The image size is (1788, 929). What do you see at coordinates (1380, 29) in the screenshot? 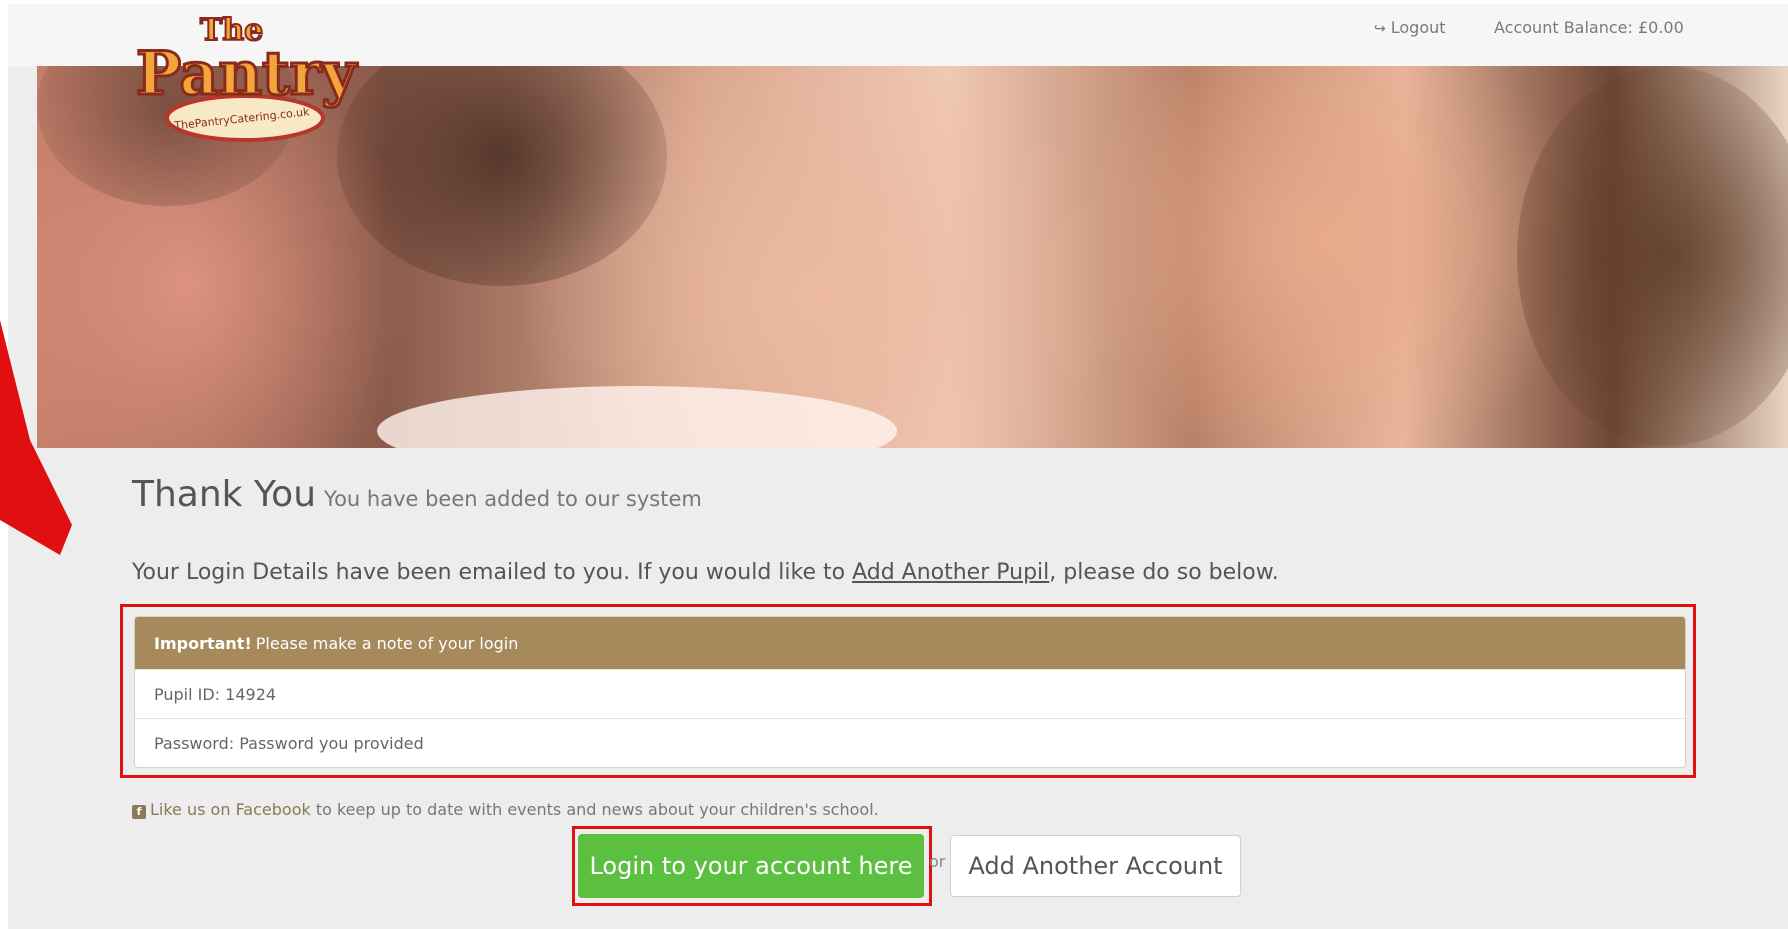
I see `logout-icon: ↪` at bounding box center [1380, 29].